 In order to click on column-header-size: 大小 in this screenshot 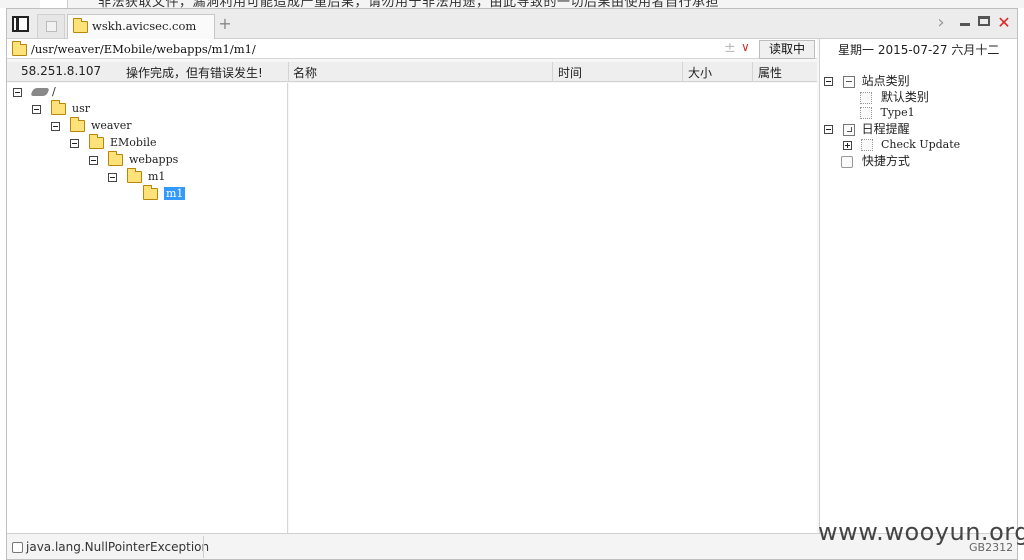, I will do `click(700, 72)`.